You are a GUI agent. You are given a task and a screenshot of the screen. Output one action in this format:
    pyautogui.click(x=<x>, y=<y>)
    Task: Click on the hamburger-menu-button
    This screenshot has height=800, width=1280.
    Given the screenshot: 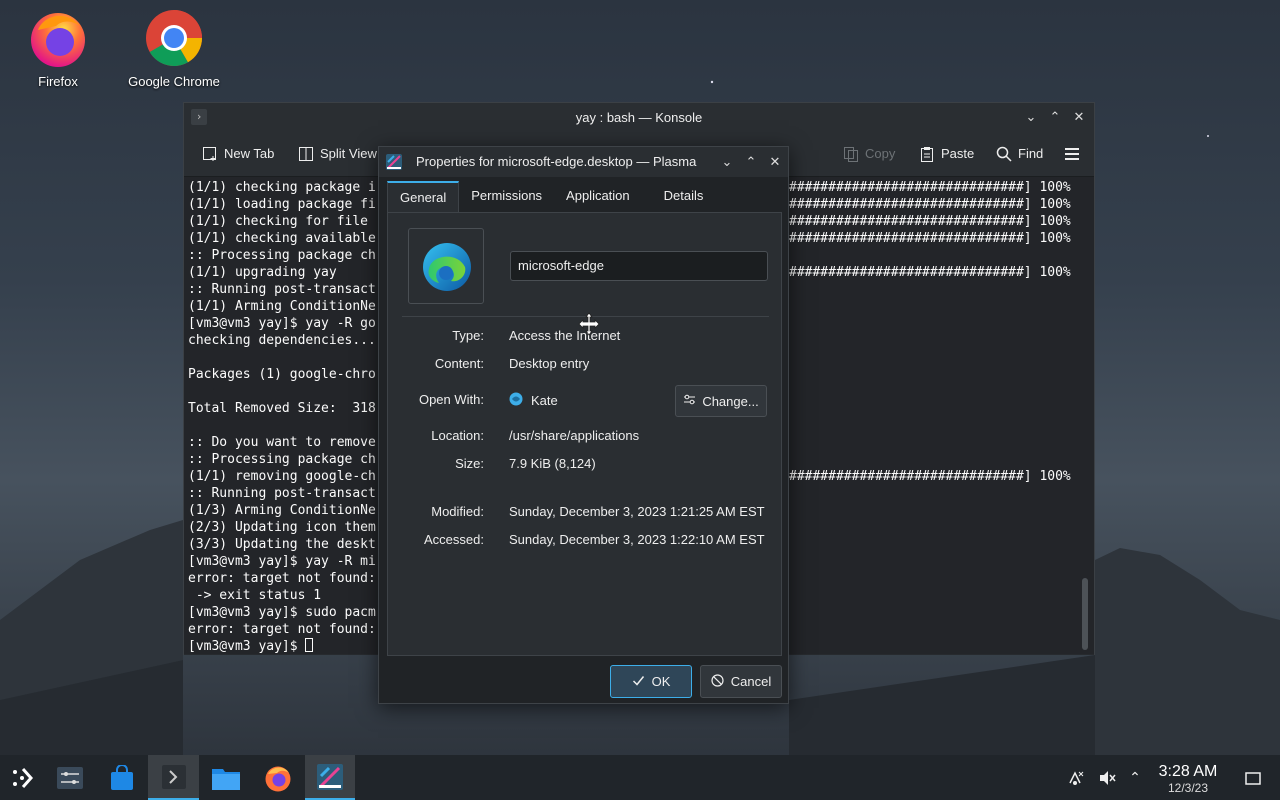 What is the action you would take?
    pyautogui.click(x=1072, y=154)
    